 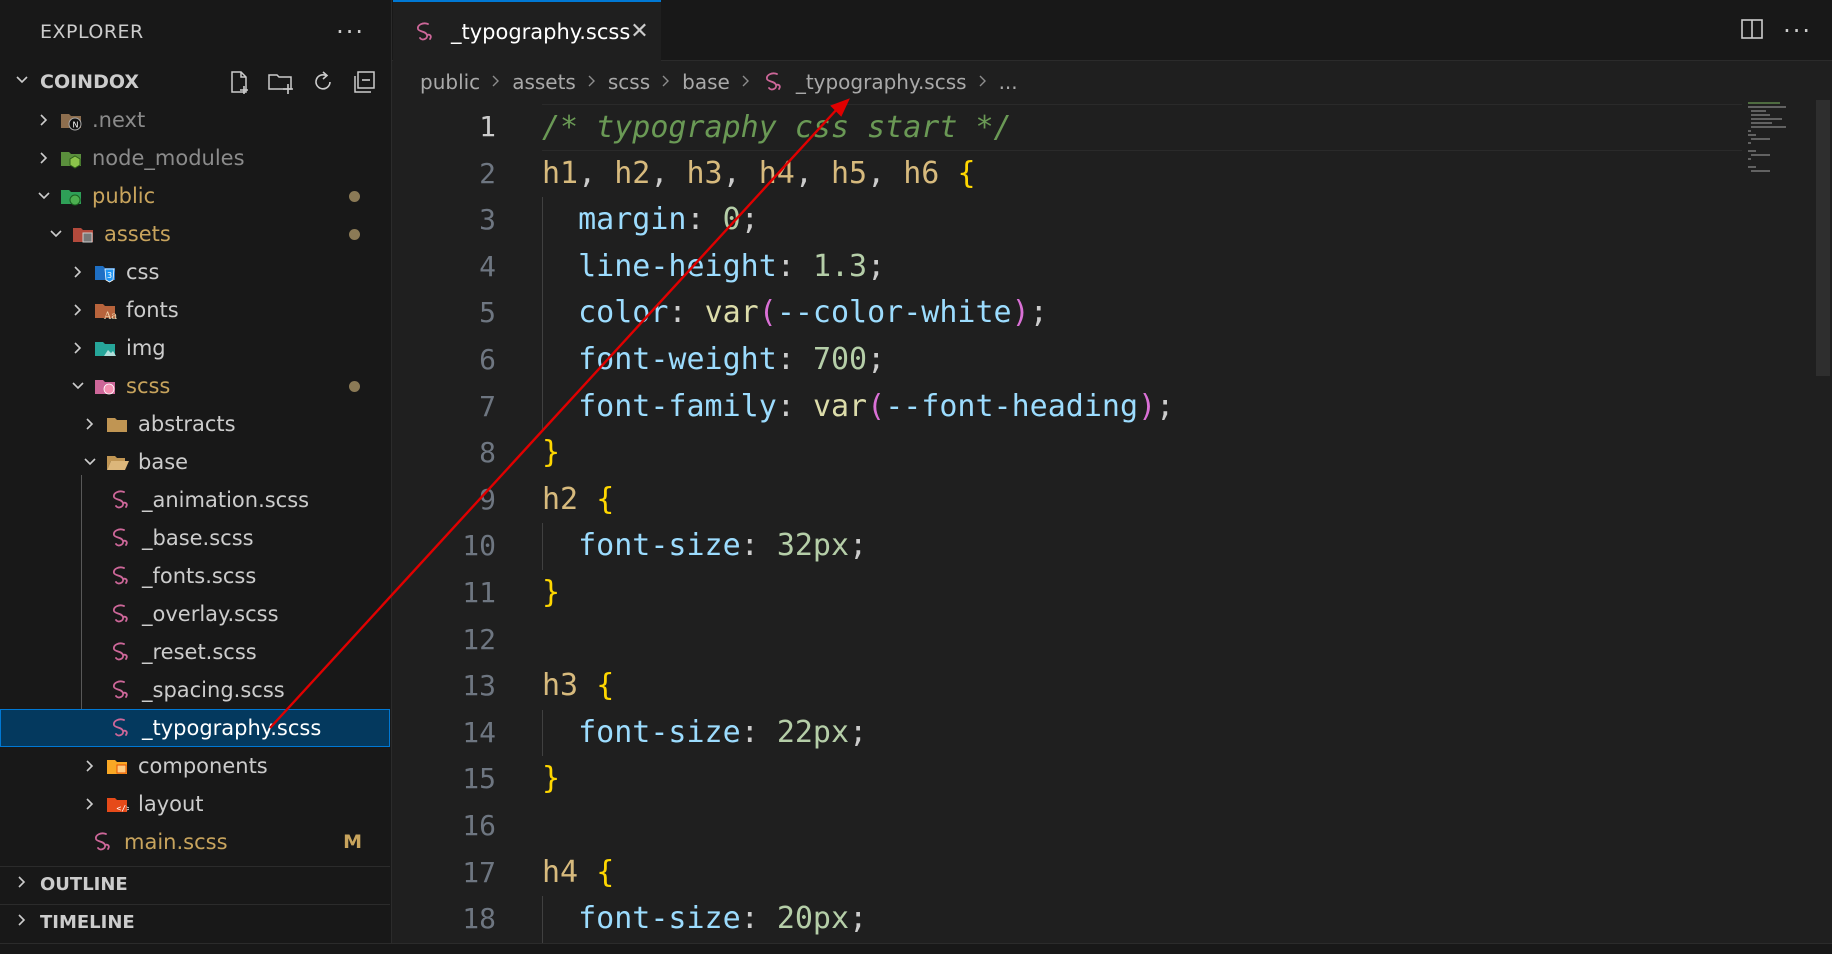 What do you see at coordinates (487, 266) in the screenshot?
I see `line-number: 4` at bounding box center [487, 266].